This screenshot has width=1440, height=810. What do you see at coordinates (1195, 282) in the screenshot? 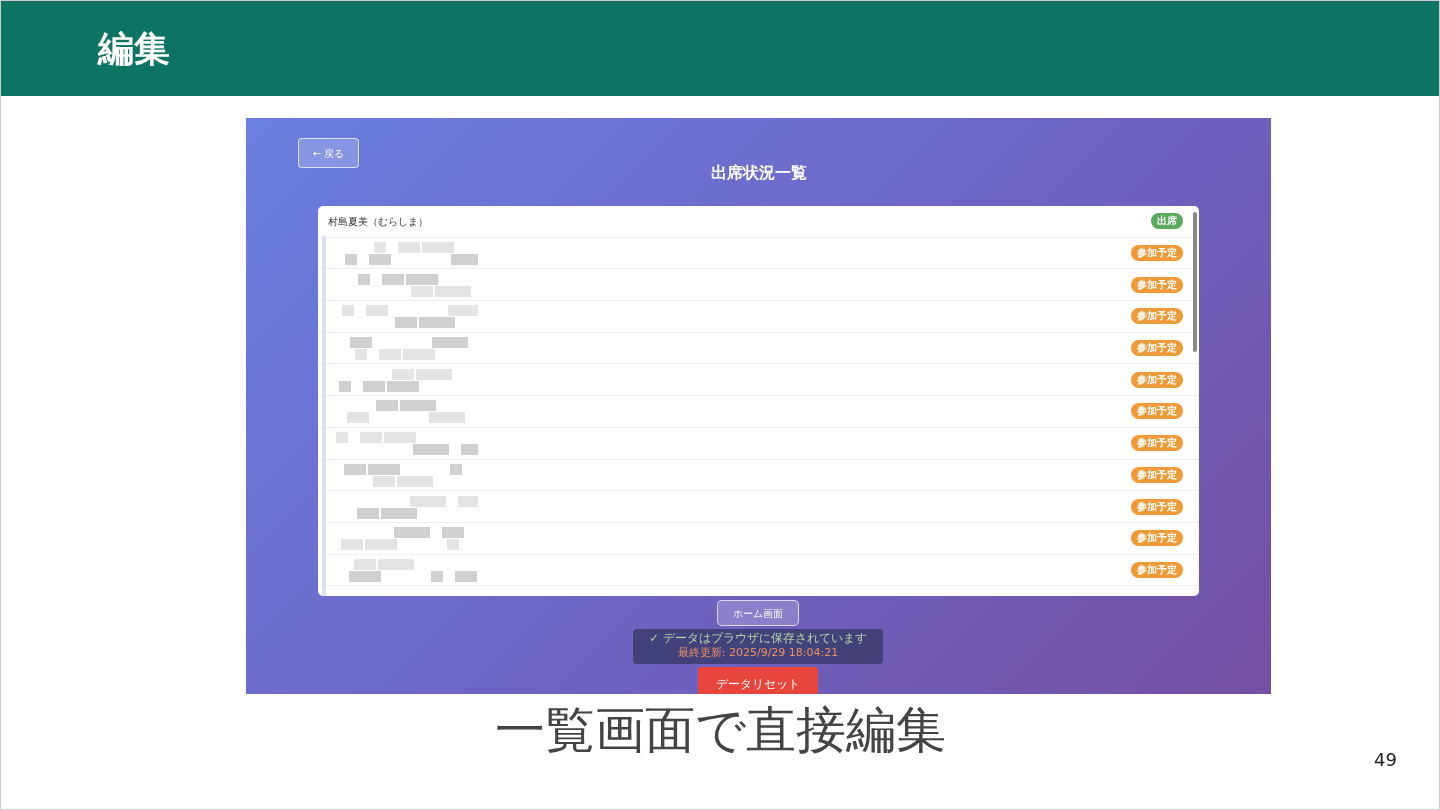
I see `scrollbar` at bounding box center [1195, 282].